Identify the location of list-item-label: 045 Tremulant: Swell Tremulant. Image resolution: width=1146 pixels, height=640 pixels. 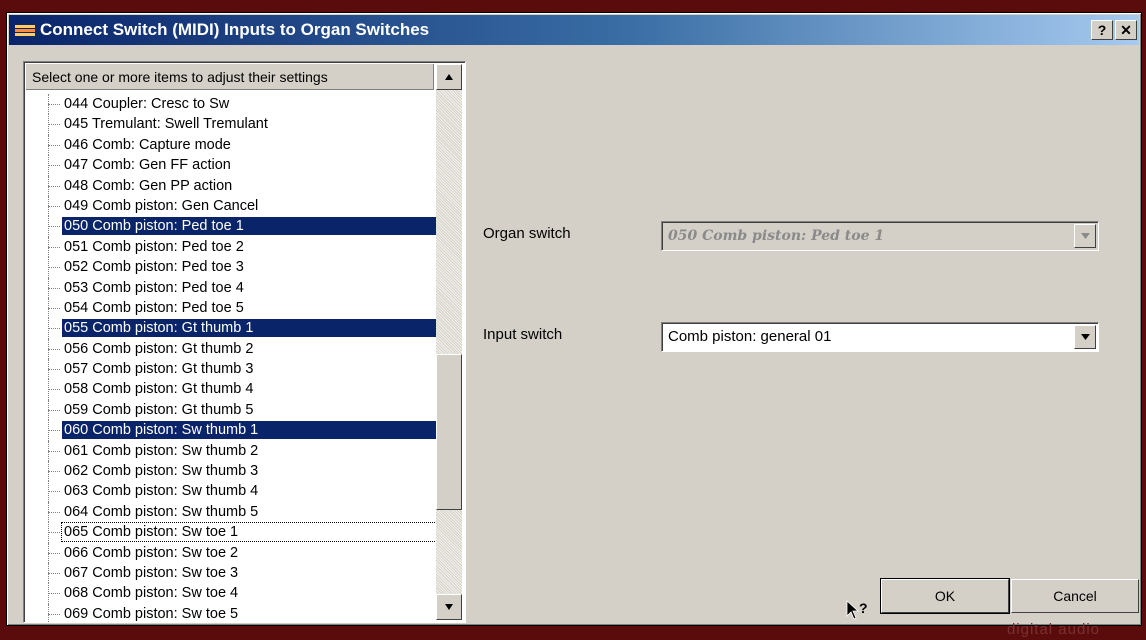
(166, 124).